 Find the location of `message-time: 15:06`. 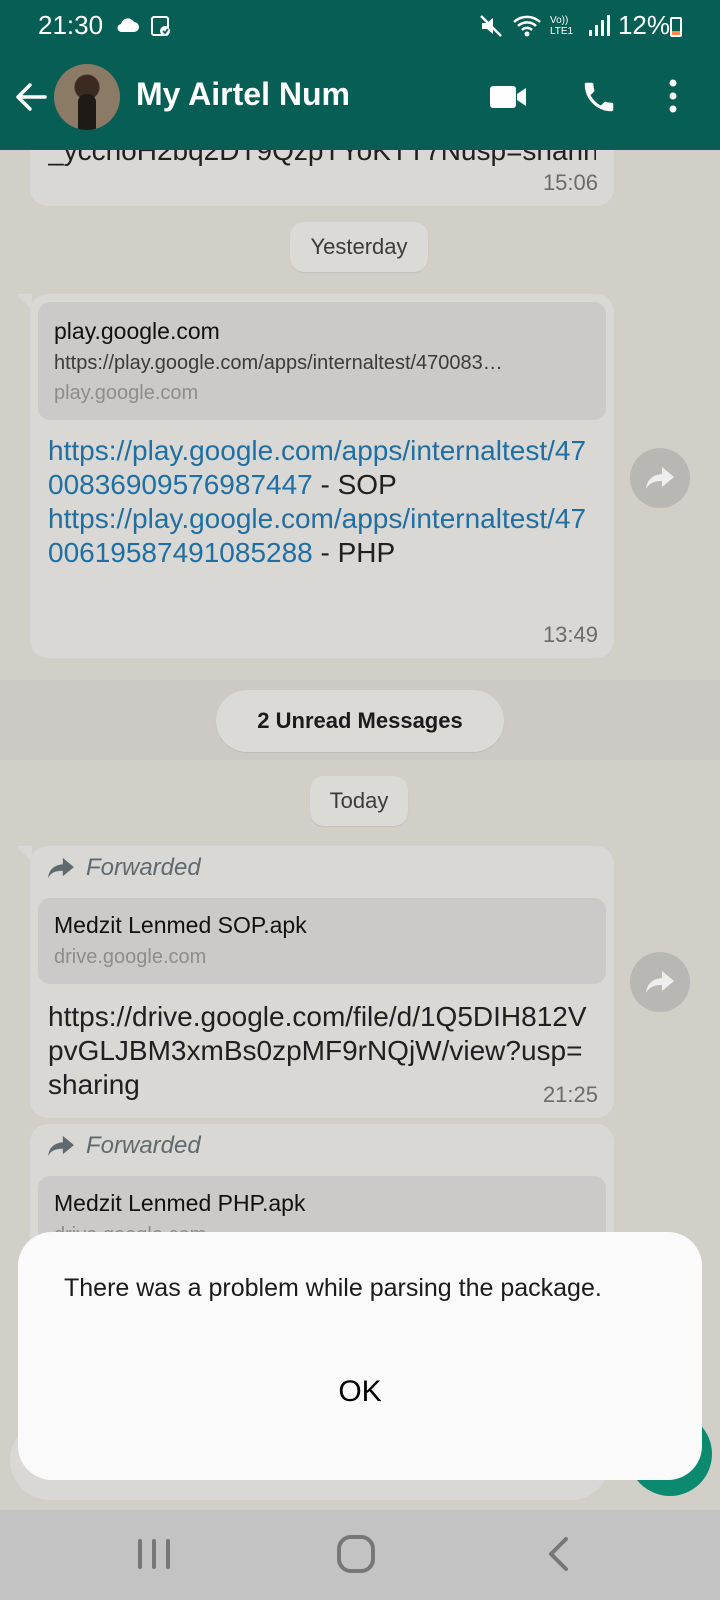

message-time: 15:06 is located at coordinates (570, 182).